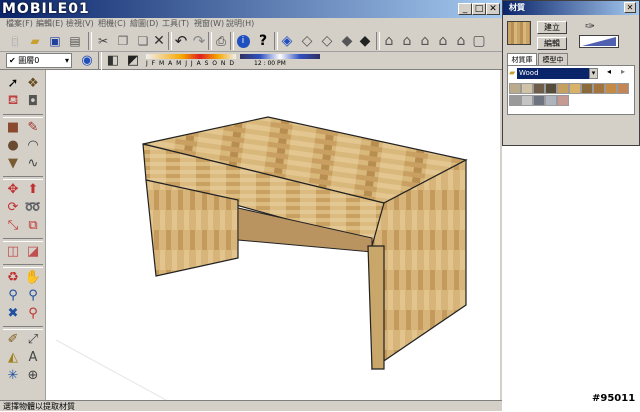 This screenshot has height=412, width=640. What do you see at coordinates (522, 59) in the screenshot?
I see `tab-library: 材質庫` at bounding box center [522, 59].